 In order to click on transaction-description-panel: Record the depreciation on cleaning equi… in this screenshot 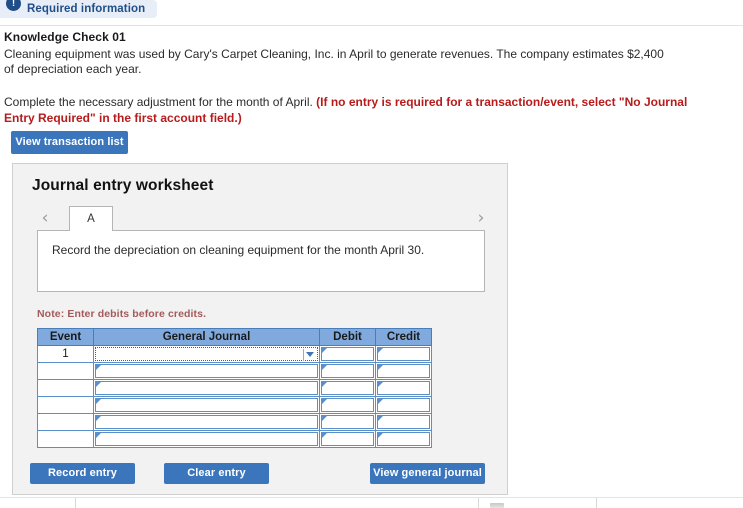, I will do `click(261, 261)`.